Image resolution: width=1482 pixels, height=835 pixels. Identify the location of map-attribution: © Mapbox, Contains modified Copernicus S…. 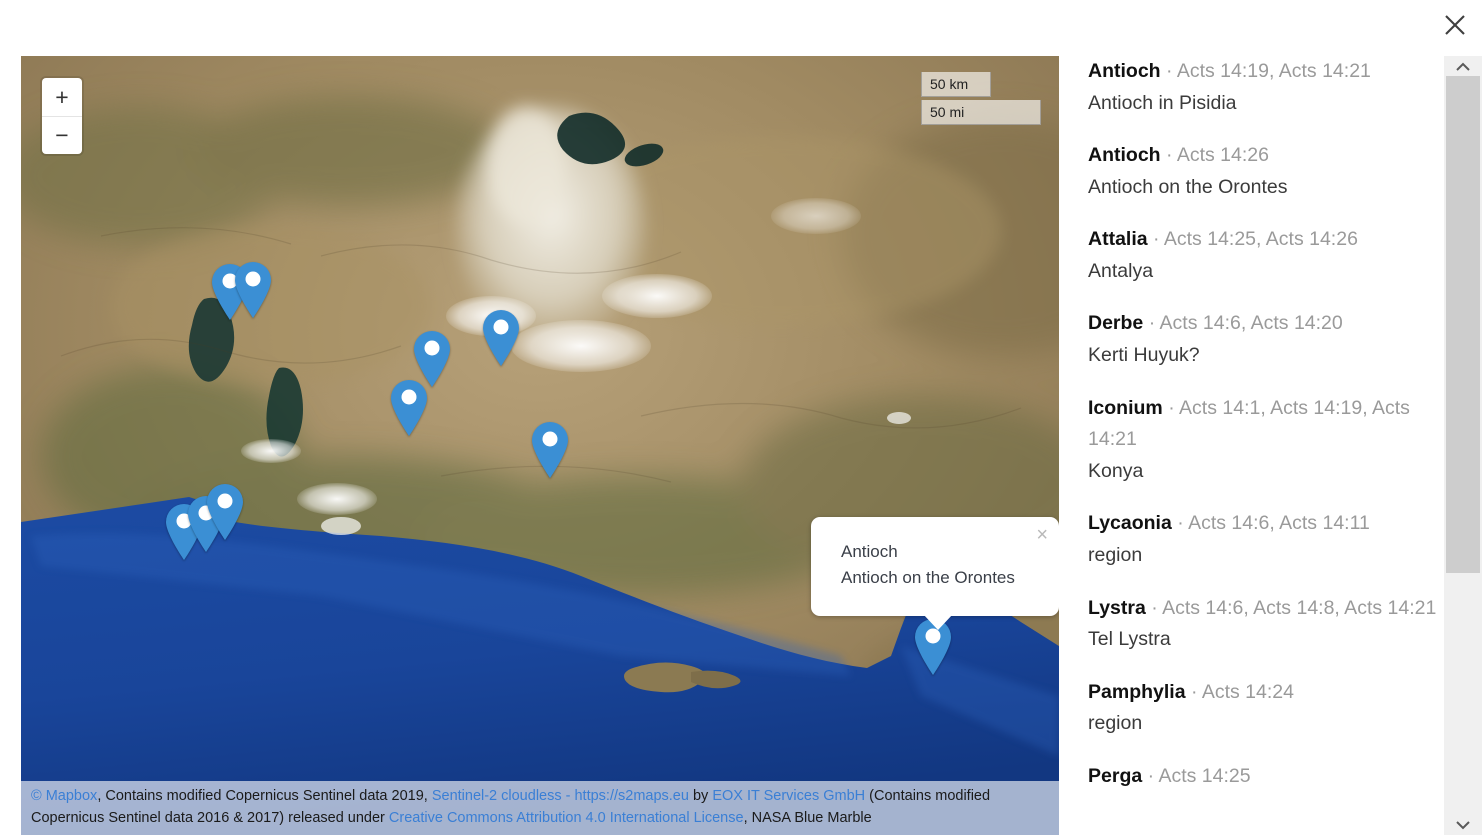
(540, 807).